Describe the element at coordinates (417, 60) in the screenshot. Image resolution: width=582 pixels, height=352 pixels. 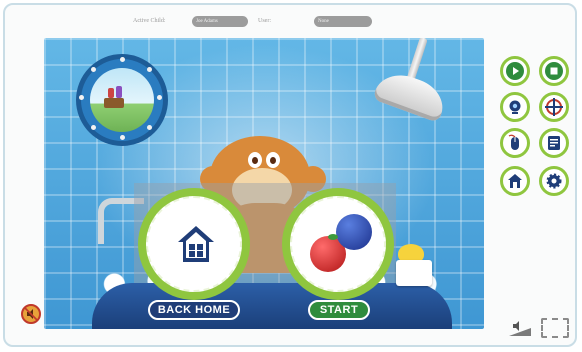
I see `shower-pipe` at that location.